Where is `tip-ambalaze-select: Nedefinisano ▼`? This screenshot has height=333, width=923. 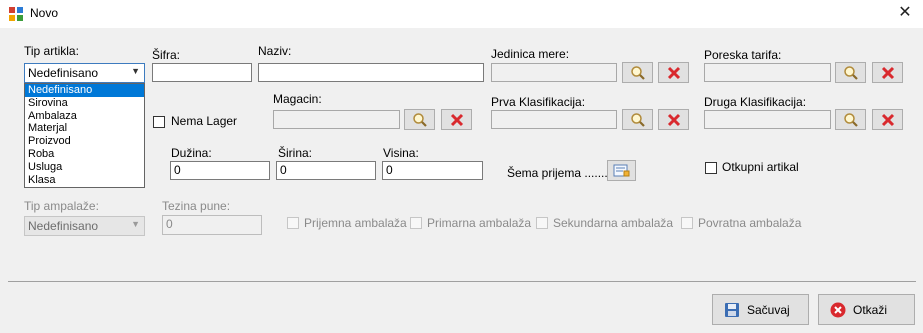
tip-ambalaze-select: Nedefinisano ▼ is located at coordinates (84, 226).